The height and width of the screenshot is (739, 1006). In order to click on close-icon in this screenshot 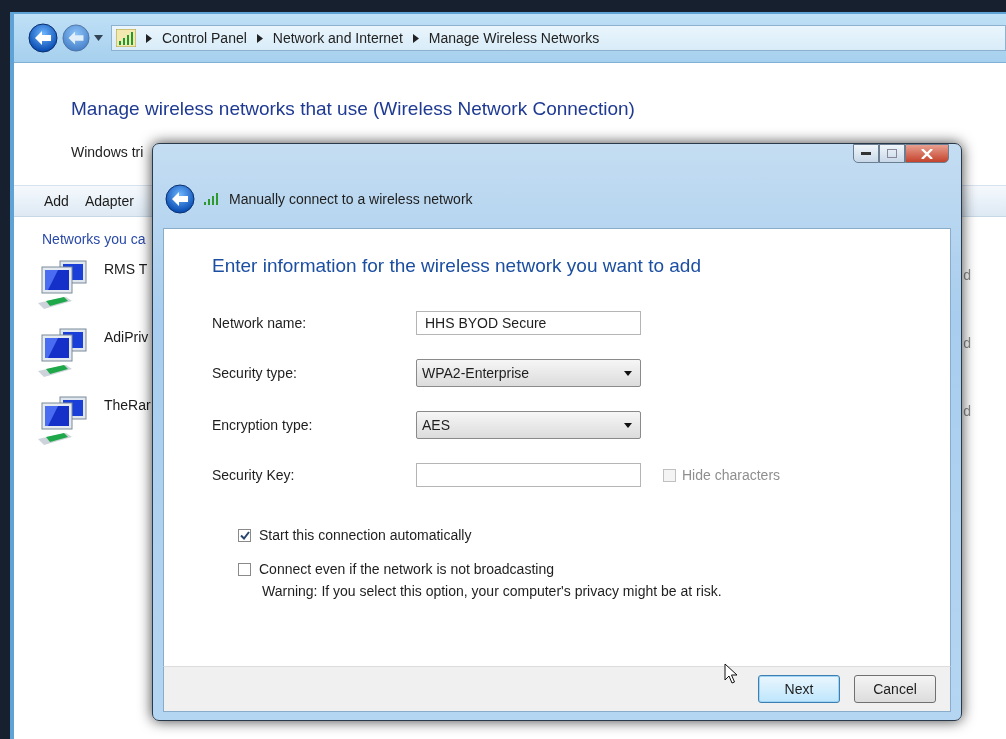, I will do `click(927, 153)`.